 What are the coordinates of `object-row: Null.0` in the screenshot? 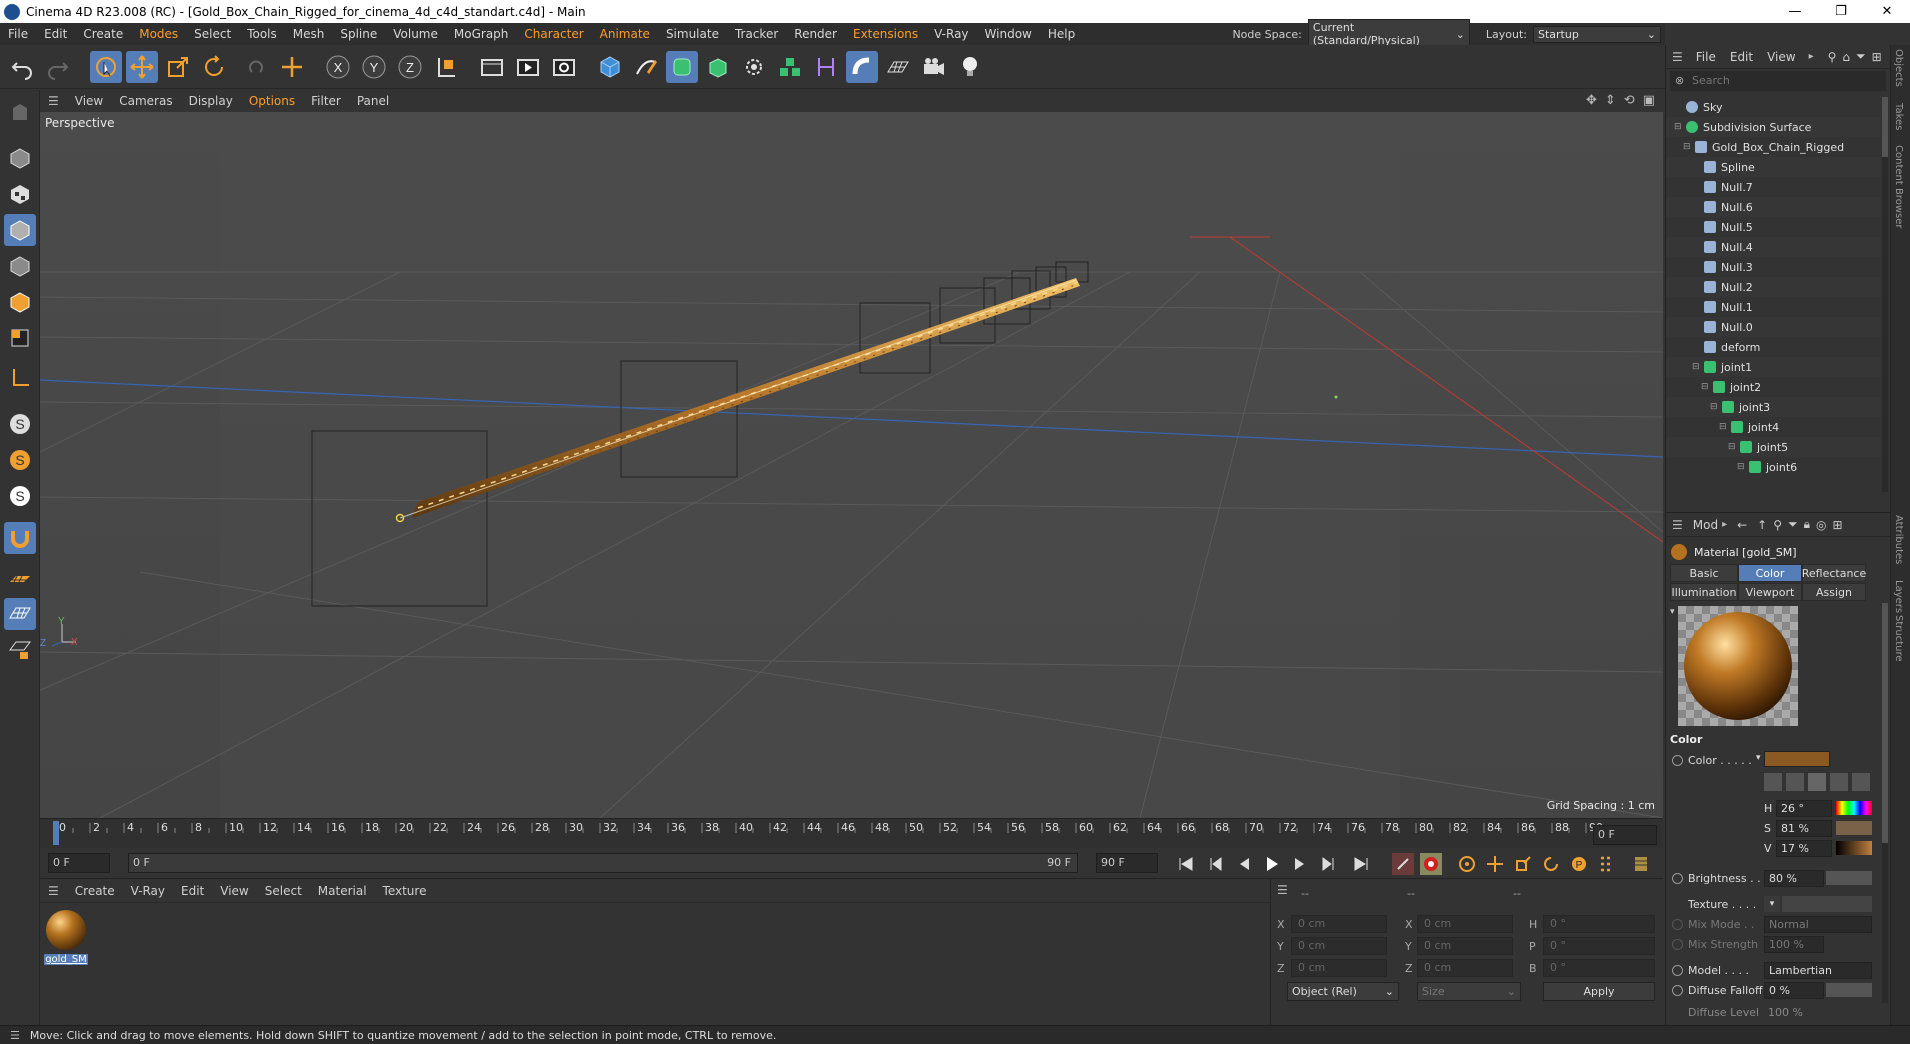 It's located at (1773, 327).